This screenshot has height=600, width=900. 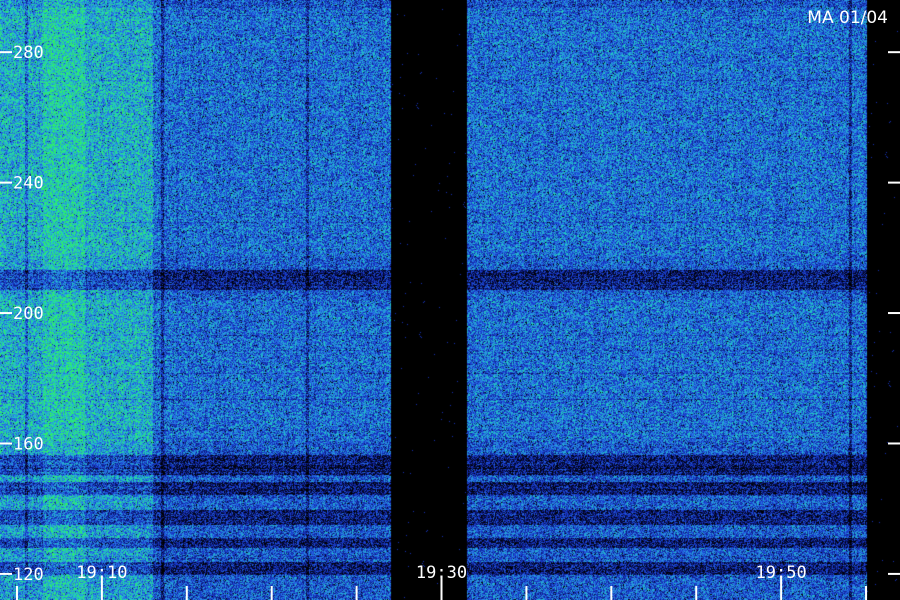 I want to click on y-tick-label: 160, so click(x=28, y=444).